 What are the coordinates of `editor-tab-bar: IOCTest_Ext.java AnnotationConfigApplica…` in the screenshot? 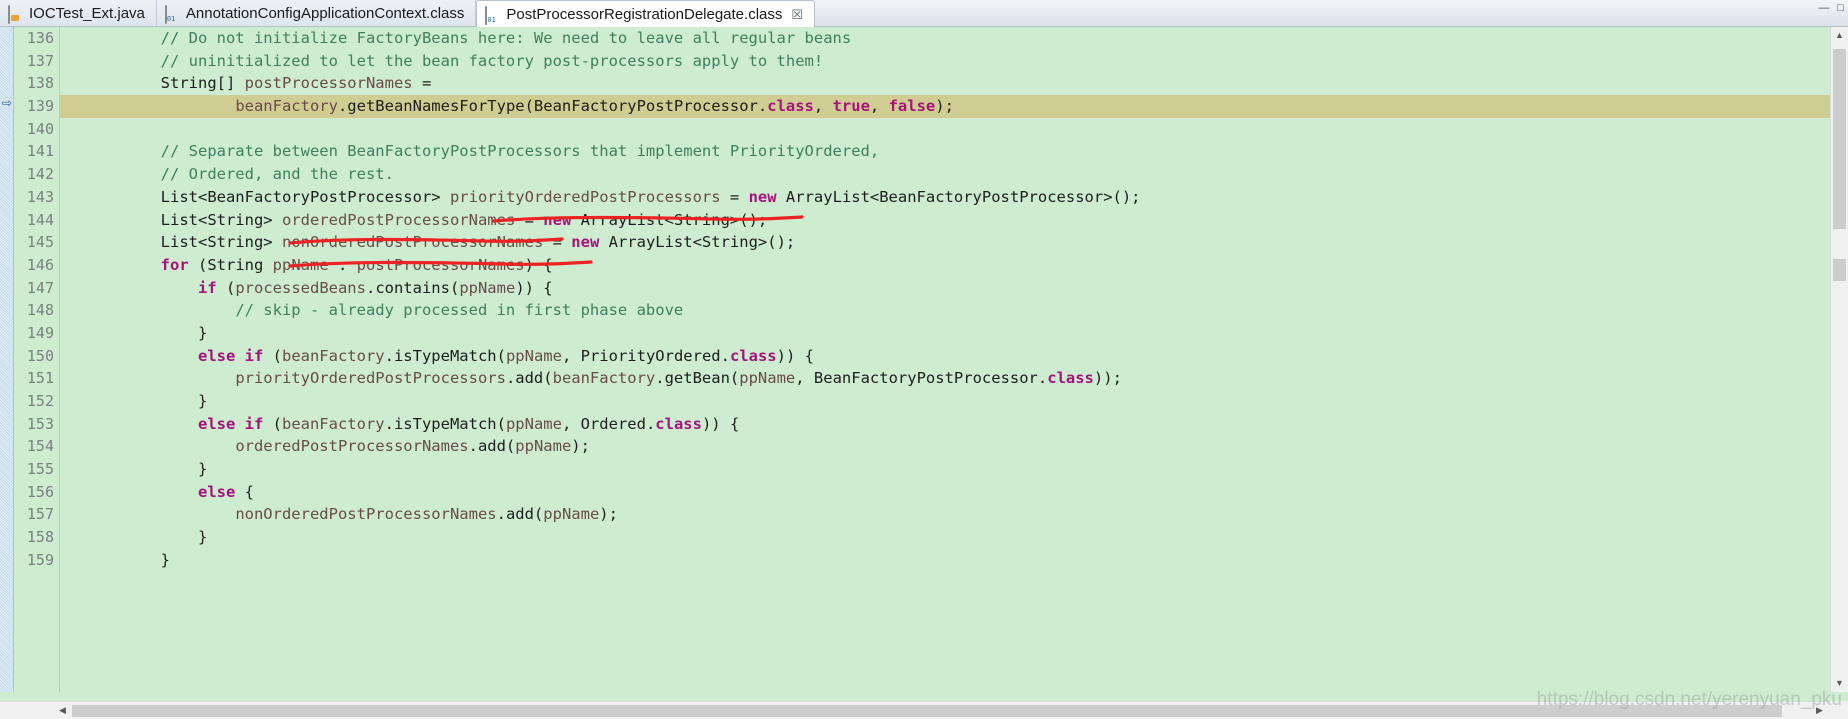 It's located at (924, 13).